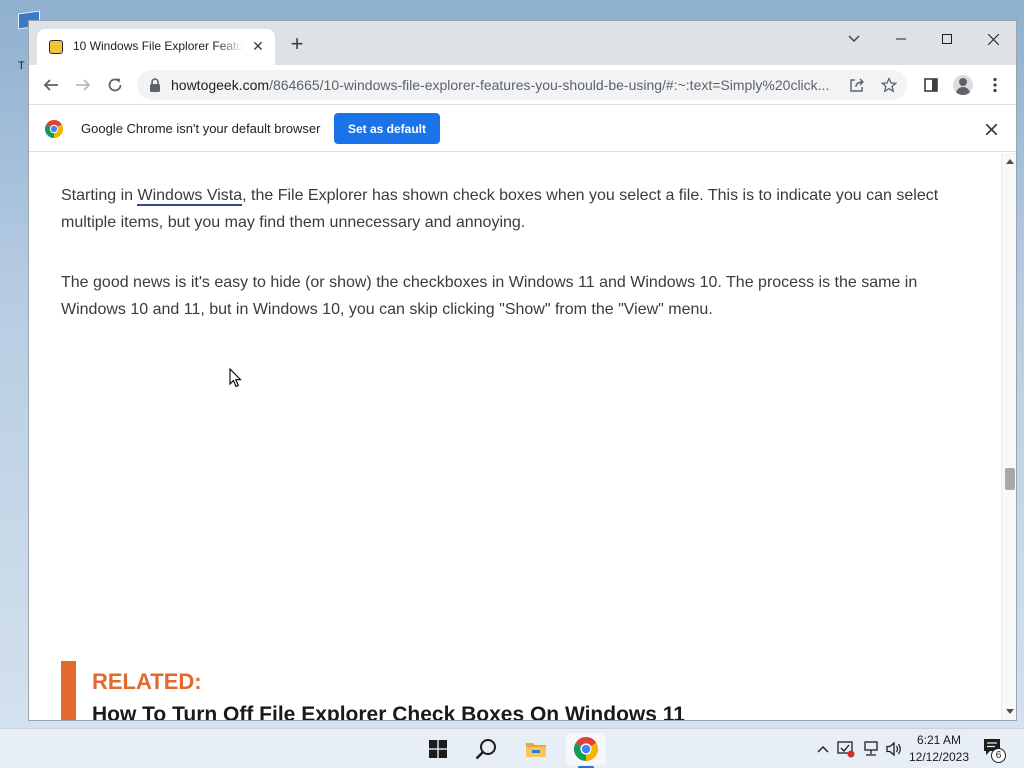  Describe the element at coordinates (147, 681) in the screenshot. I see `related-label: RELATED:` at that location.